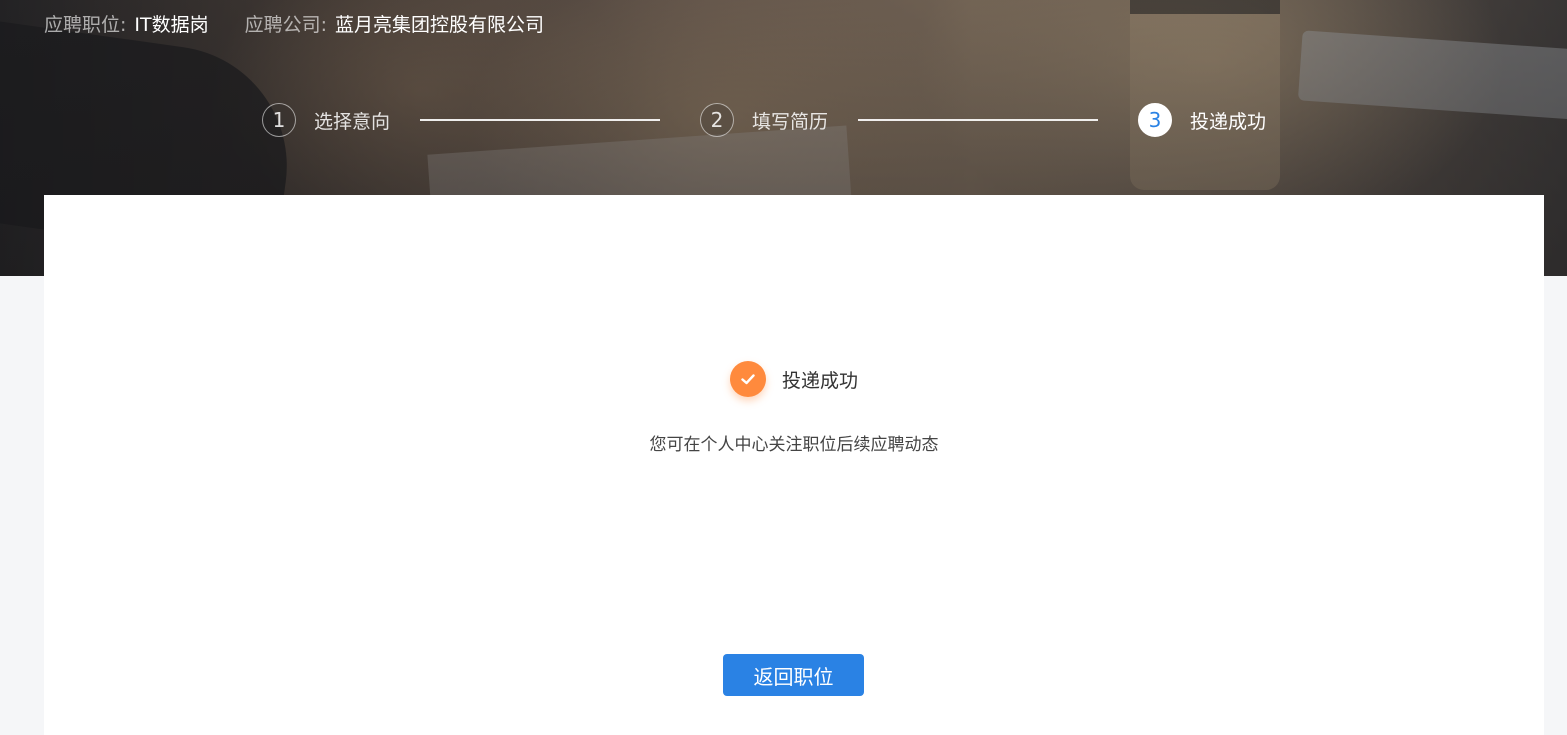 This screenshot has height=735, width=1567. Describe the element at coordinates (279, 120) in the screenshot. I see `step-number: 1` at that location.